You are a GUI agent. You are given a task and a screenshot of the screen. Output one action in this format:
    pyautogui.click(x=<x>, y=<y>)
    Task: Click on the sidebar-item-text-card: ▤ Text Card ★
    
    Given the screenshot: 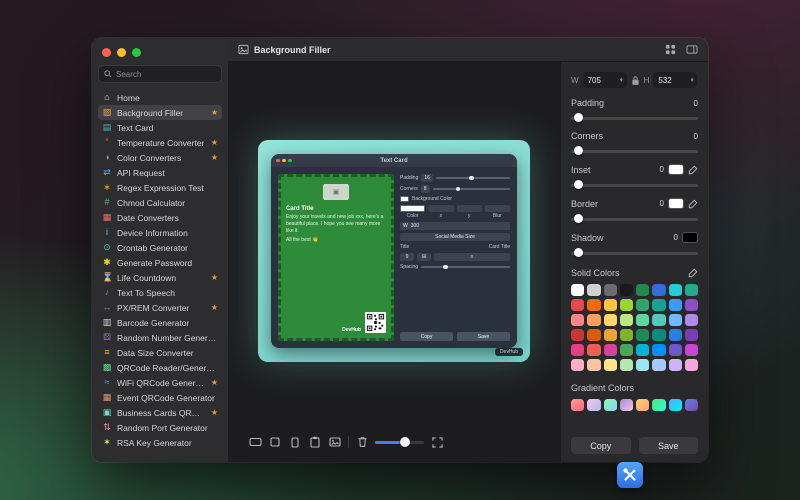 What is the action you would take?
    pyautogui.click(x=160, y=127)
    